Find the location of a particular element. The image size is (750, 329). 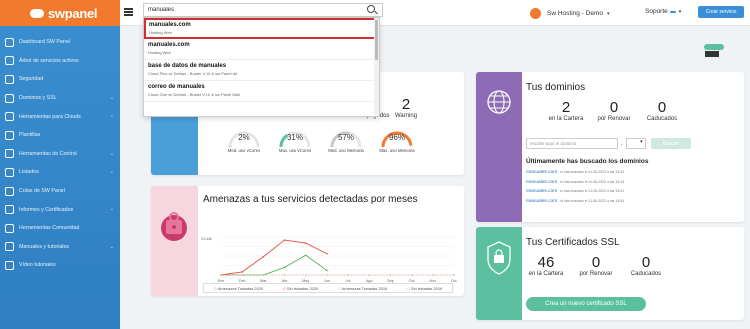

sidebar-item: Manuales y tutoriales ⌄ is located at coordinates (60, 247).